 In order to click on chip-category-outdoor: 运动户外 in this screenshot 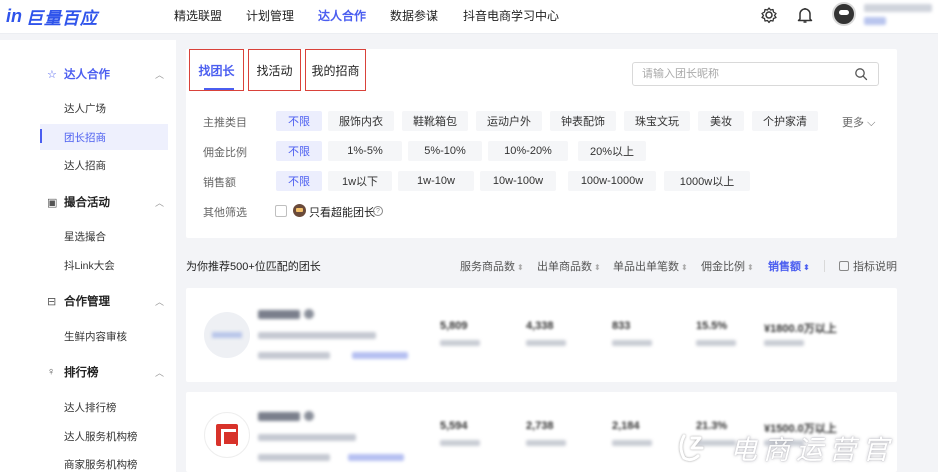, I will do `click(509, 121)`.